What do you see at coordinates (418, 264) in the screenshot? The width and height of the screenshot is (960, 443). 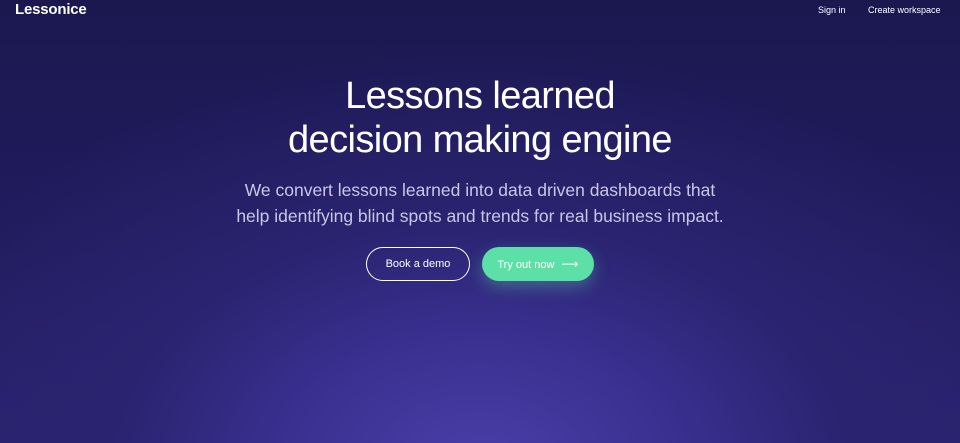 I see `book-demo-button: Book a demo` at bounding box center [418, 264].